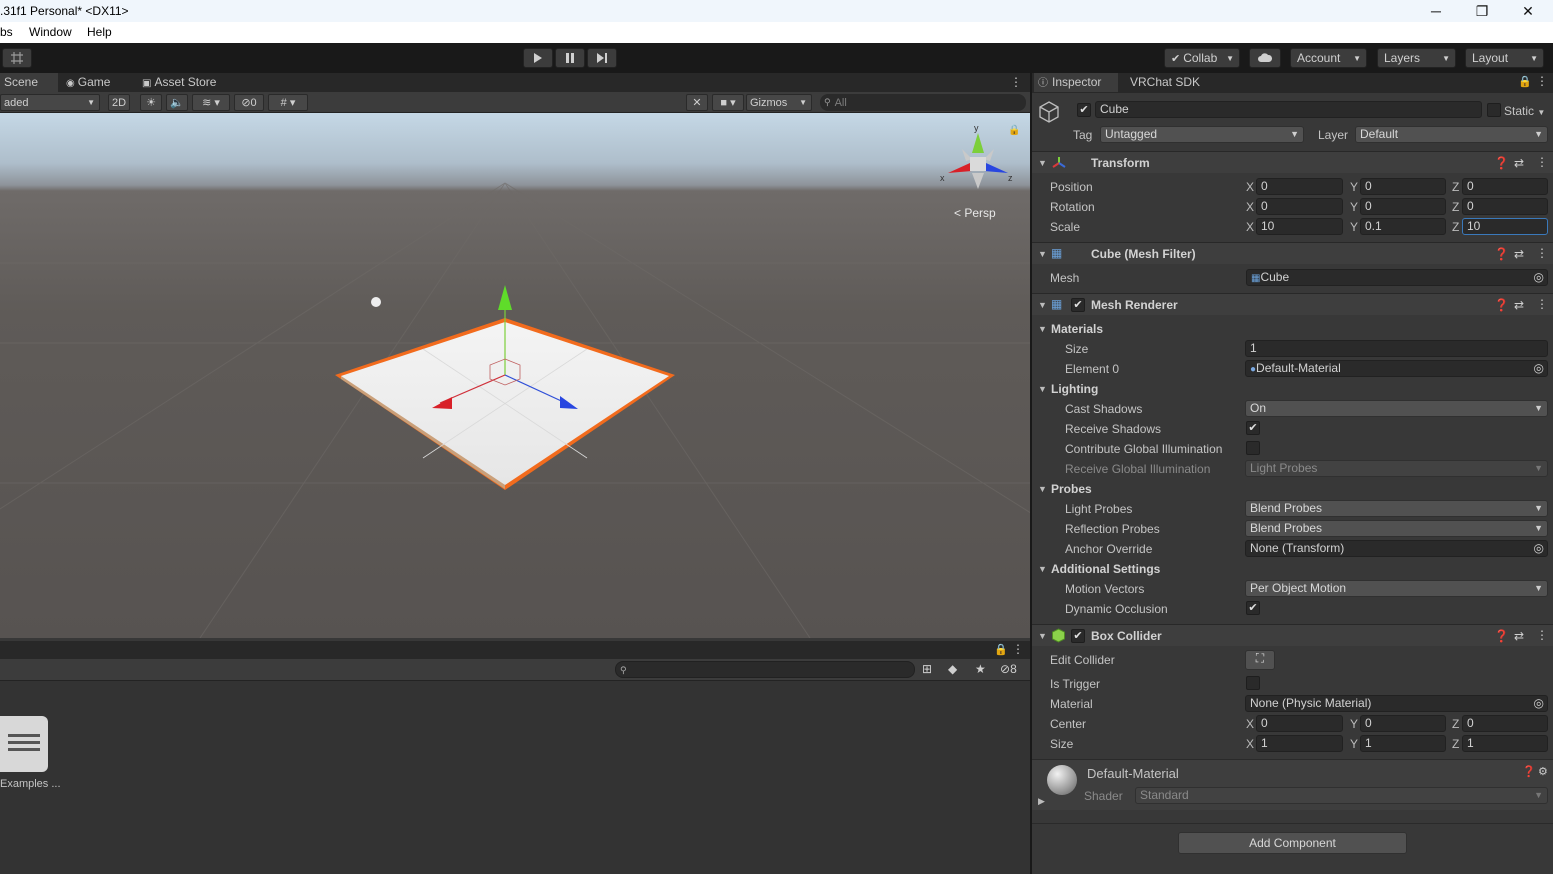 This screenshot has height=874, width=1553. Describe the element at coordinates (1396, 703) in the screenshot. I see `physic-material-field: None (Physic Material) ◎` at that location.